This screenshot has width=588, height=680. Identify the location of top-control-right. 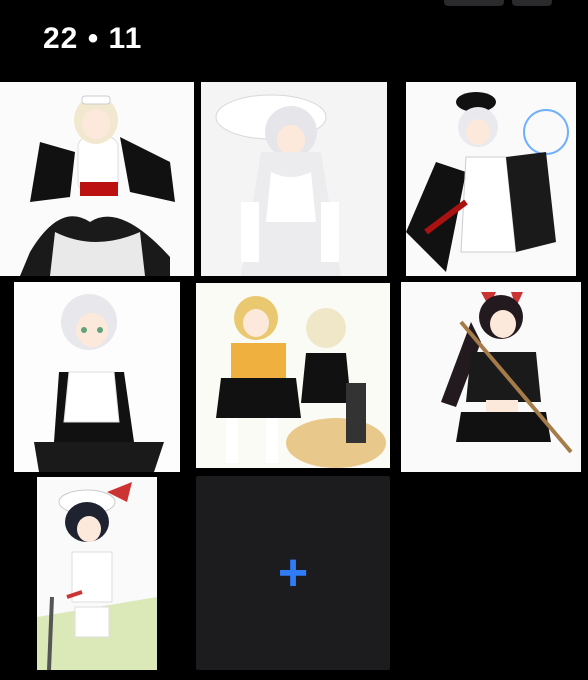
(532, 3).